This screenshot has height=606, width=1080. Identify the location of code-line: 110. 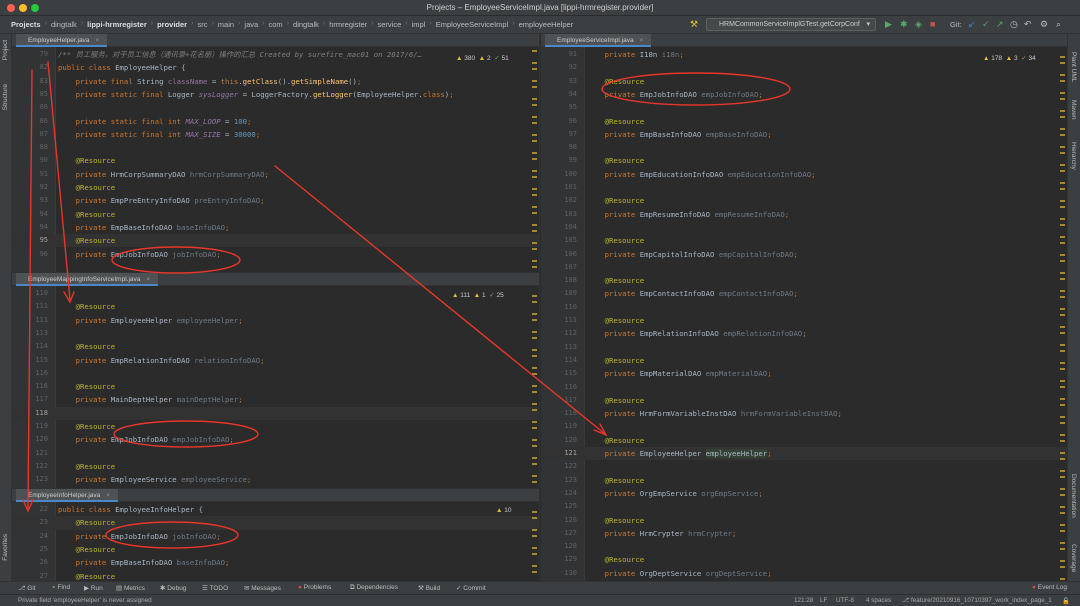
(804, 307).